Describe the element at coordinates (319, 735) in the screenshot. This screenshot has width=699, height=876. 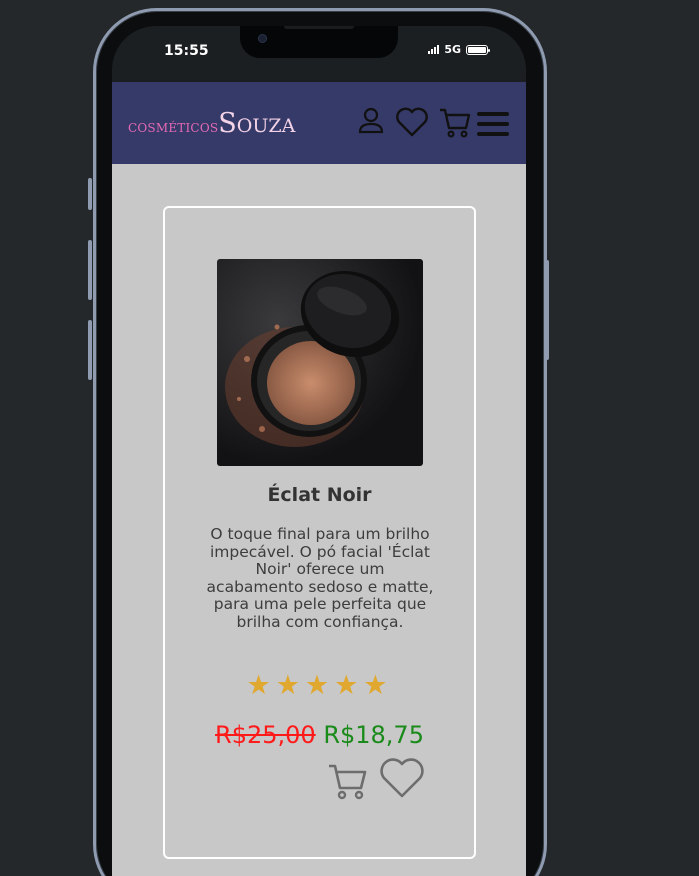
I see `price-block: R$25,00 R$18,75` at that location.